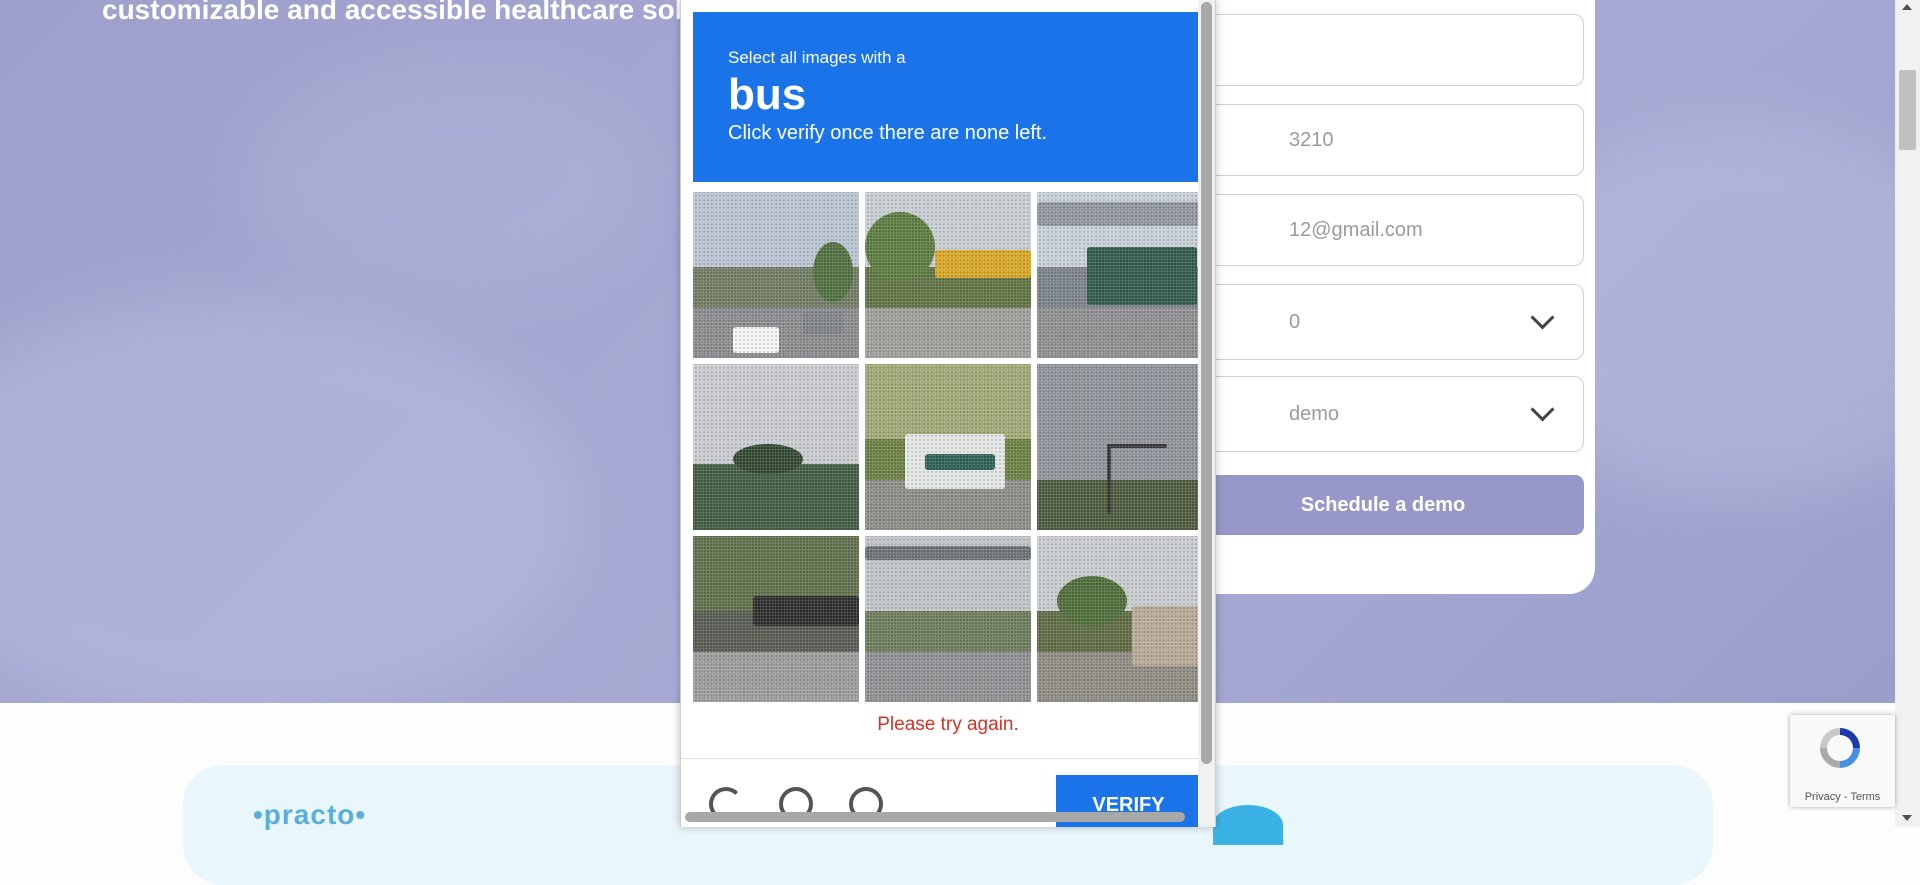 The height and width of the screenshot is (885, 1920). Describe the element at coordinates (1392, 140) in the screenshot. I see `phone-field: 3210` at that location.